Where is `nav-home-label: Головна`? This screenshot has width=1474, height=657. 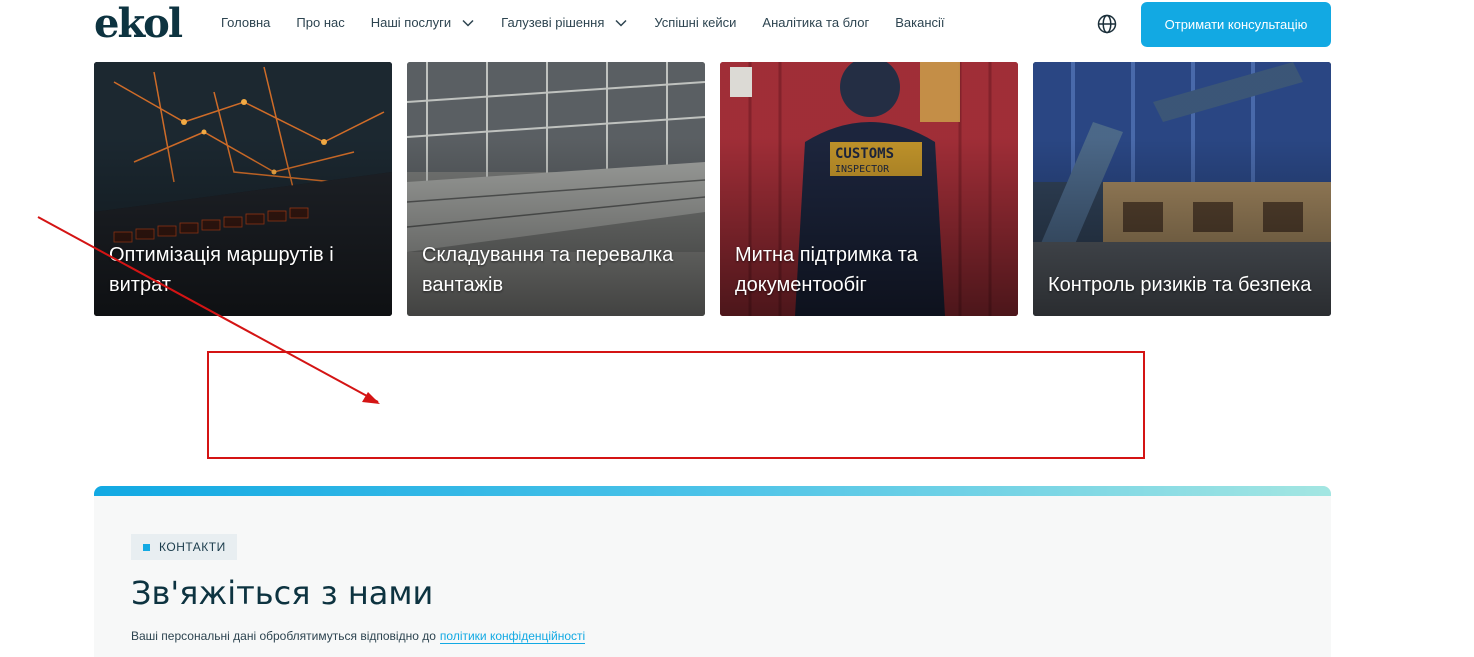
nav-home-label: Головна is located at coordinates (246, 22).